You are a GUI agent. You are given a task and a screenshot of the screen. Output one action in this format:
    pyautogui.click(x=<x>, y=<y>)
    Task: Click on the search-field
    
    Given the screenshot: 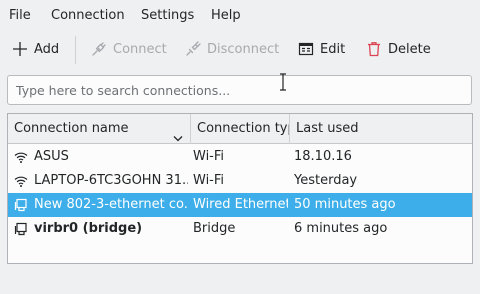 What is the action you would take?
    pyautogui.click(x=239, y=90)
    